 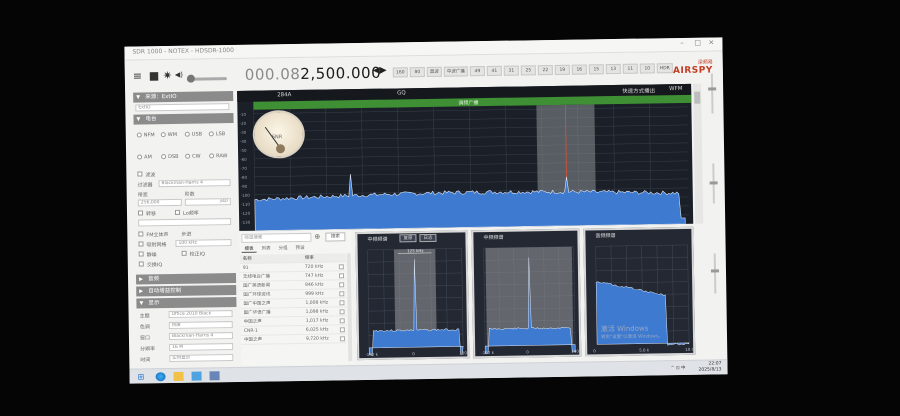 What do you see at coordinates (141, 254) in the screenshot?
I see `squelch-checkbox` at bounding box center [141, 254].